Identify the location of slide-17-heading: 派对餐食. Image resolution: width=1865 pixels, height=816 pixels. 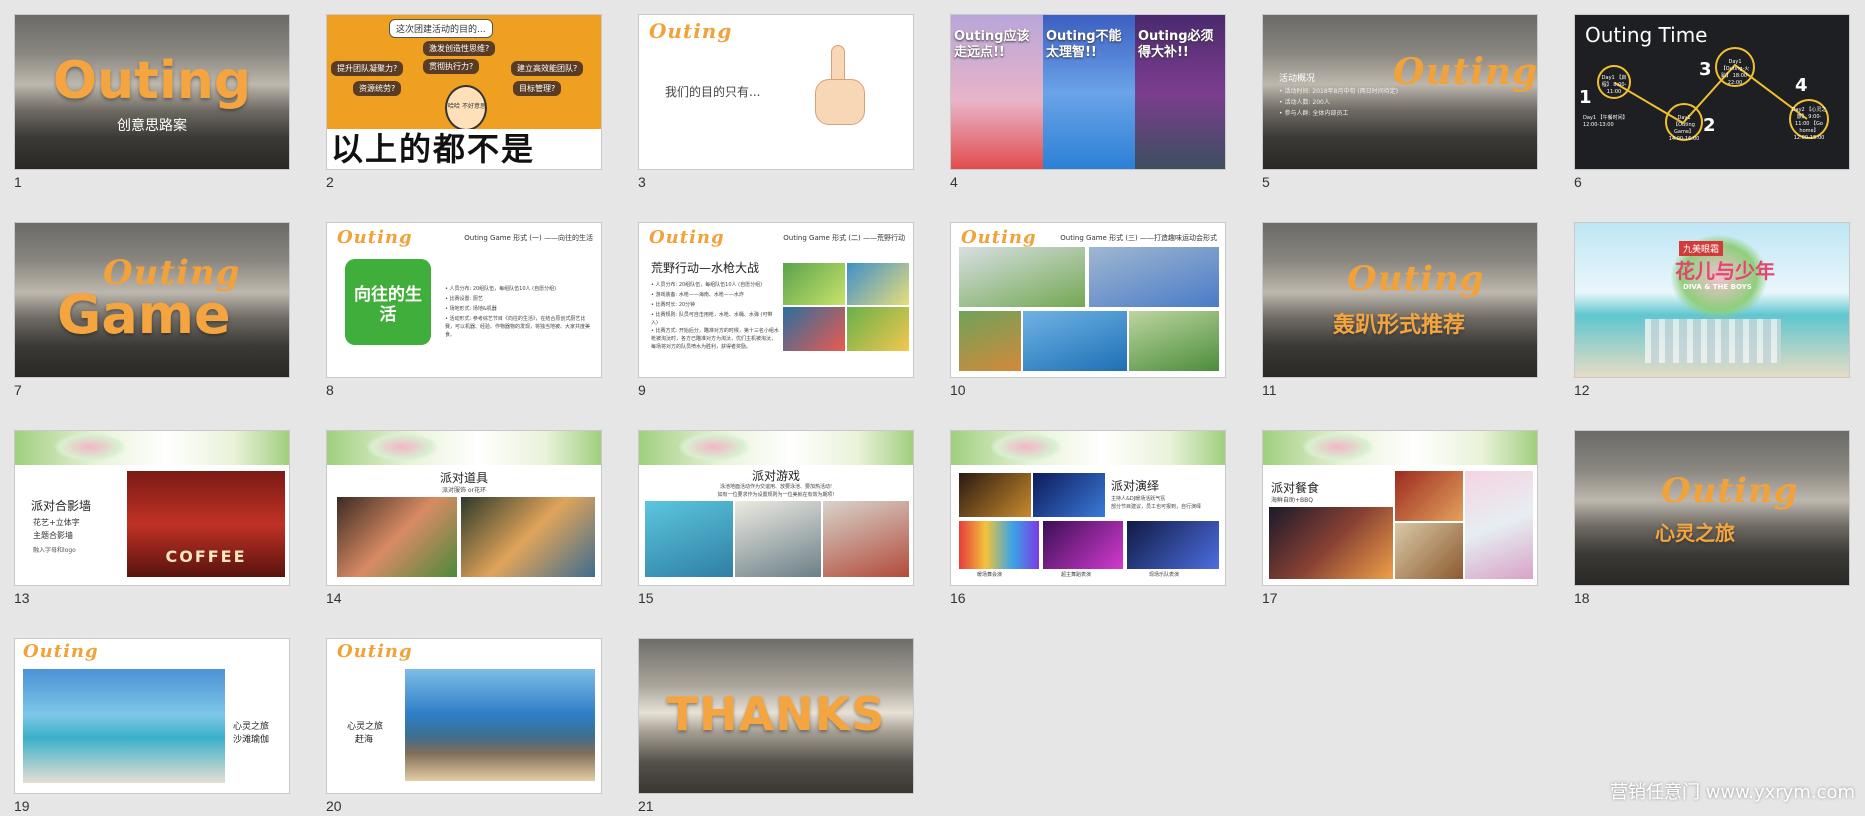
(1295, 488).